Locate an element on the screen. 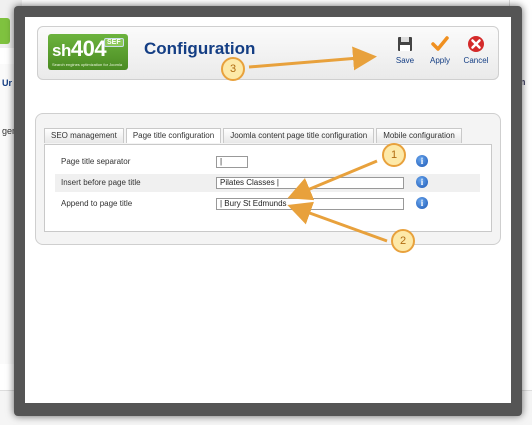 The height and width of the screenshot is (425, 532). annotation-arrows is located at coordinates (318, 144).